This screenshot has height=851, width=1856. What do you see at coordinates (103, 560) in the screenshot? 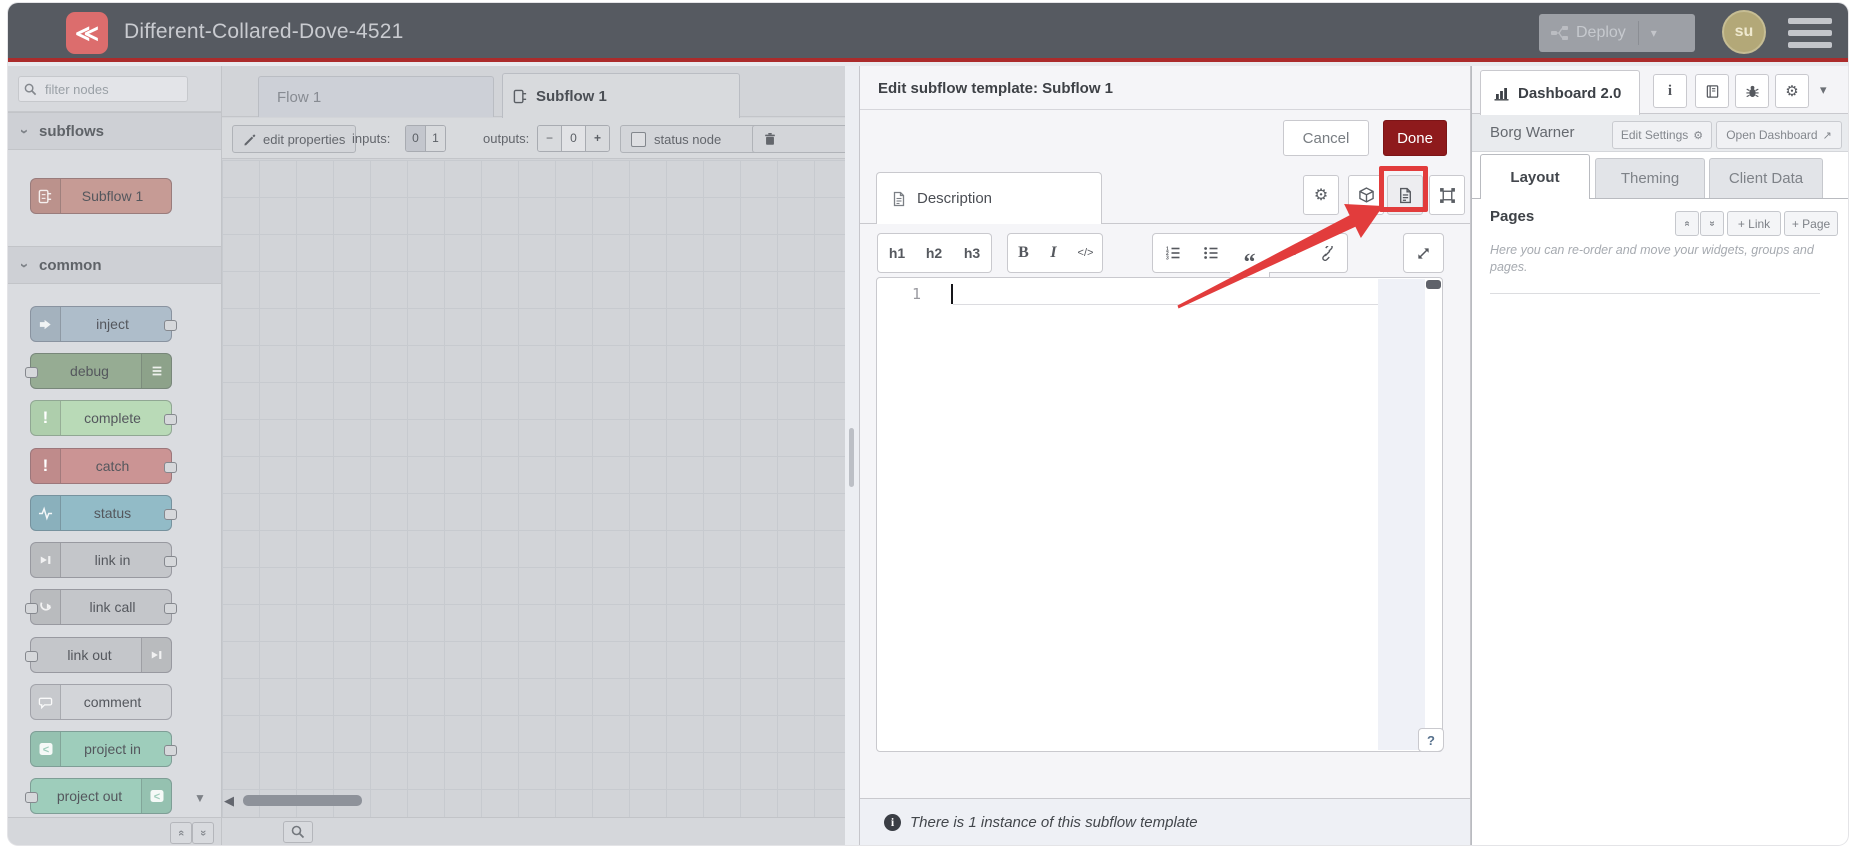
I see `palette-node-link-in: link in` at bounding box center [103, 560].